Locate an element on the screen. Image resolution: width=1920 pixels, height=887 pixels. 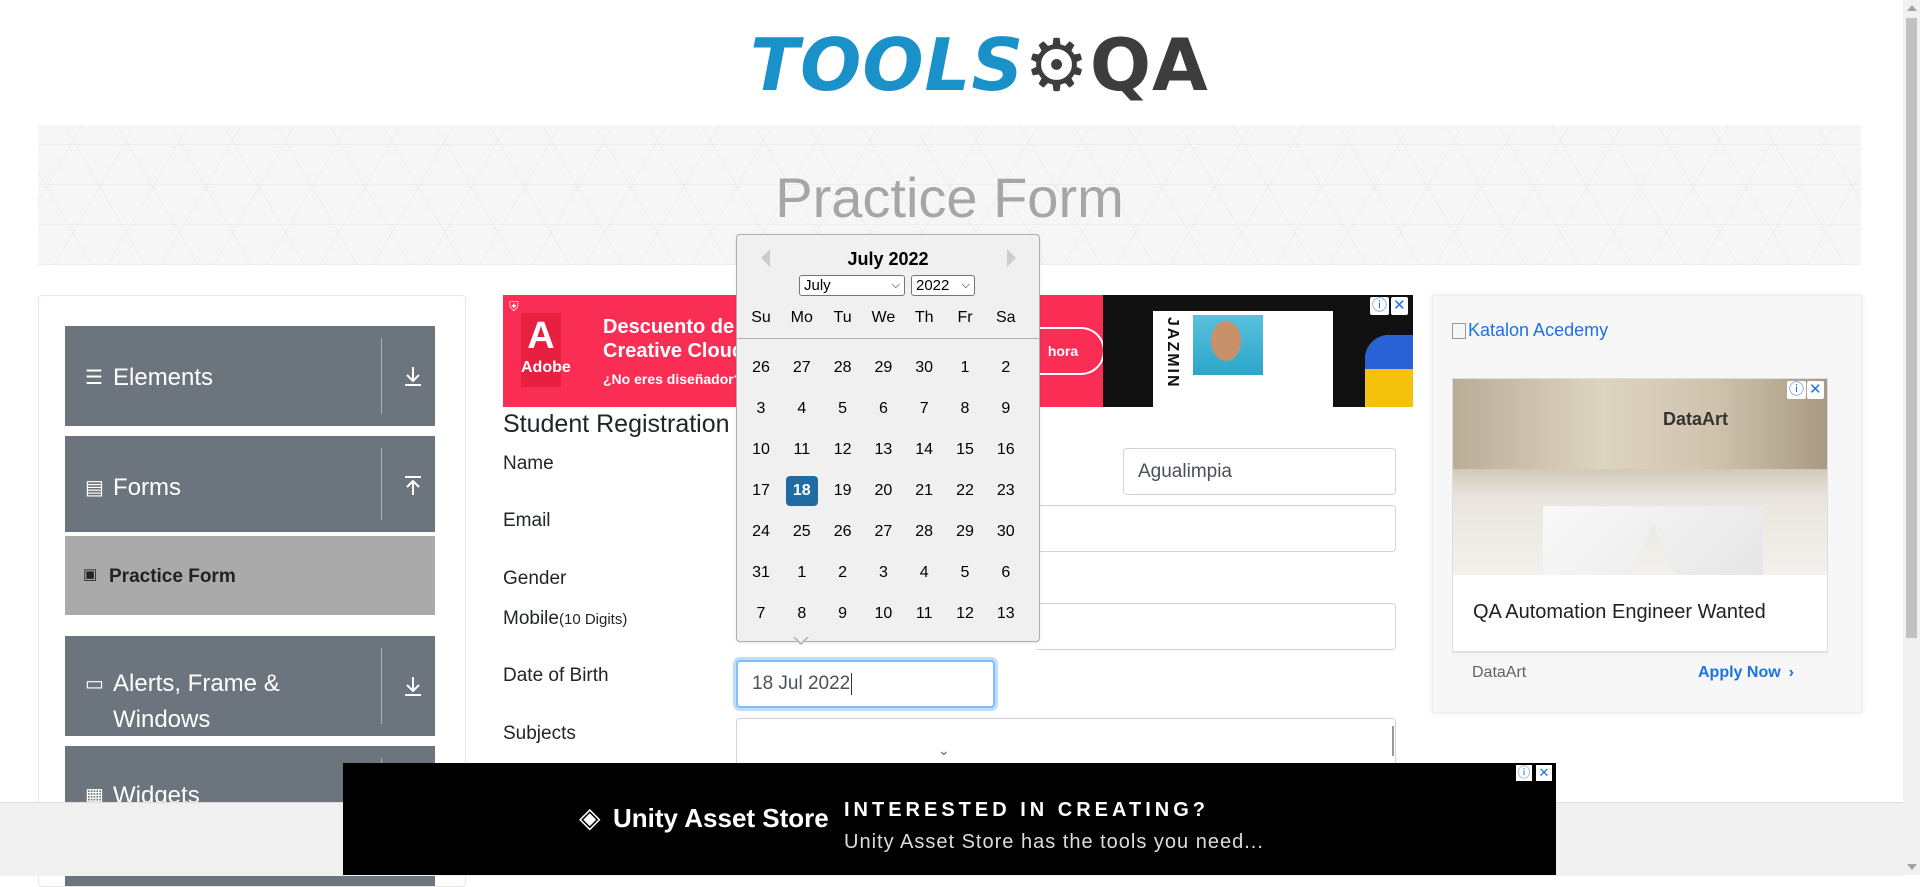
scroll-up-arrow-icon is located at coordinates (1912, 8).